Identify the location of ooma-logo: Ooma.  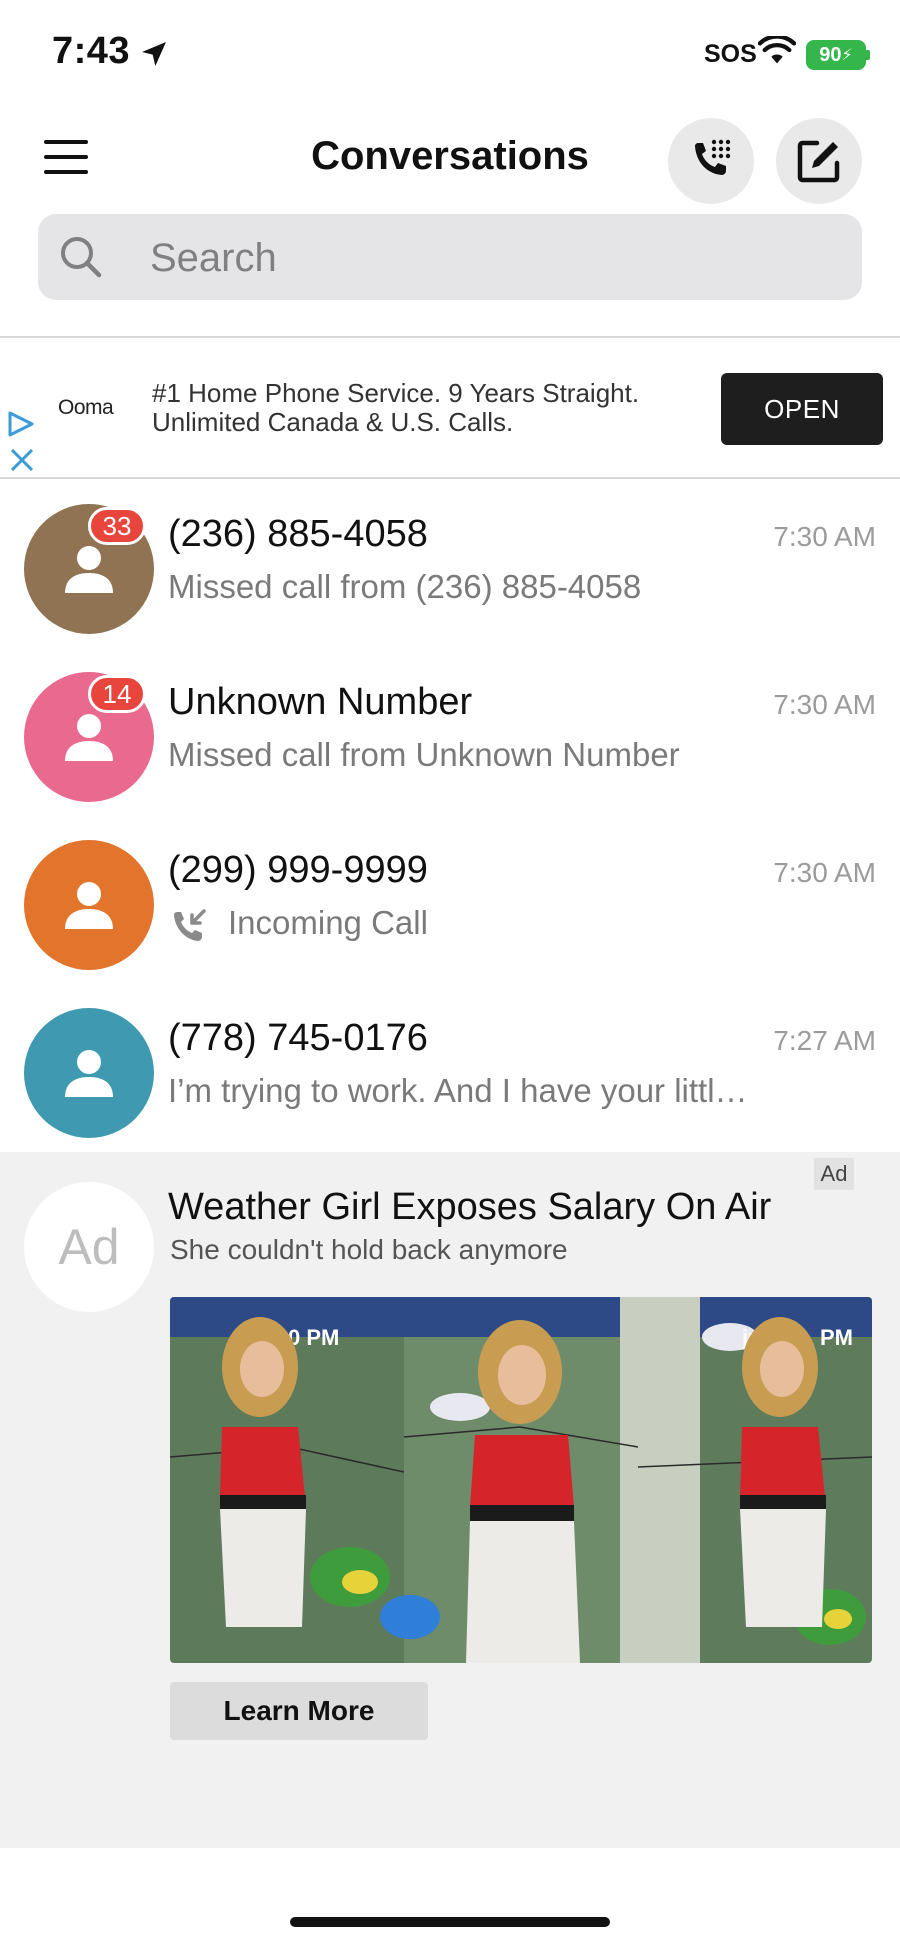
(86, 407).